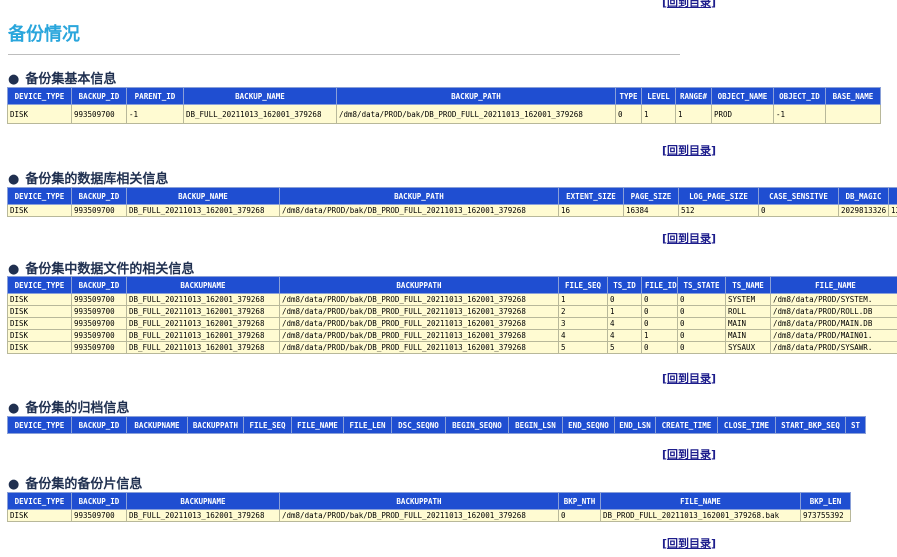  I want to click on table-cell, so click(853, 114).